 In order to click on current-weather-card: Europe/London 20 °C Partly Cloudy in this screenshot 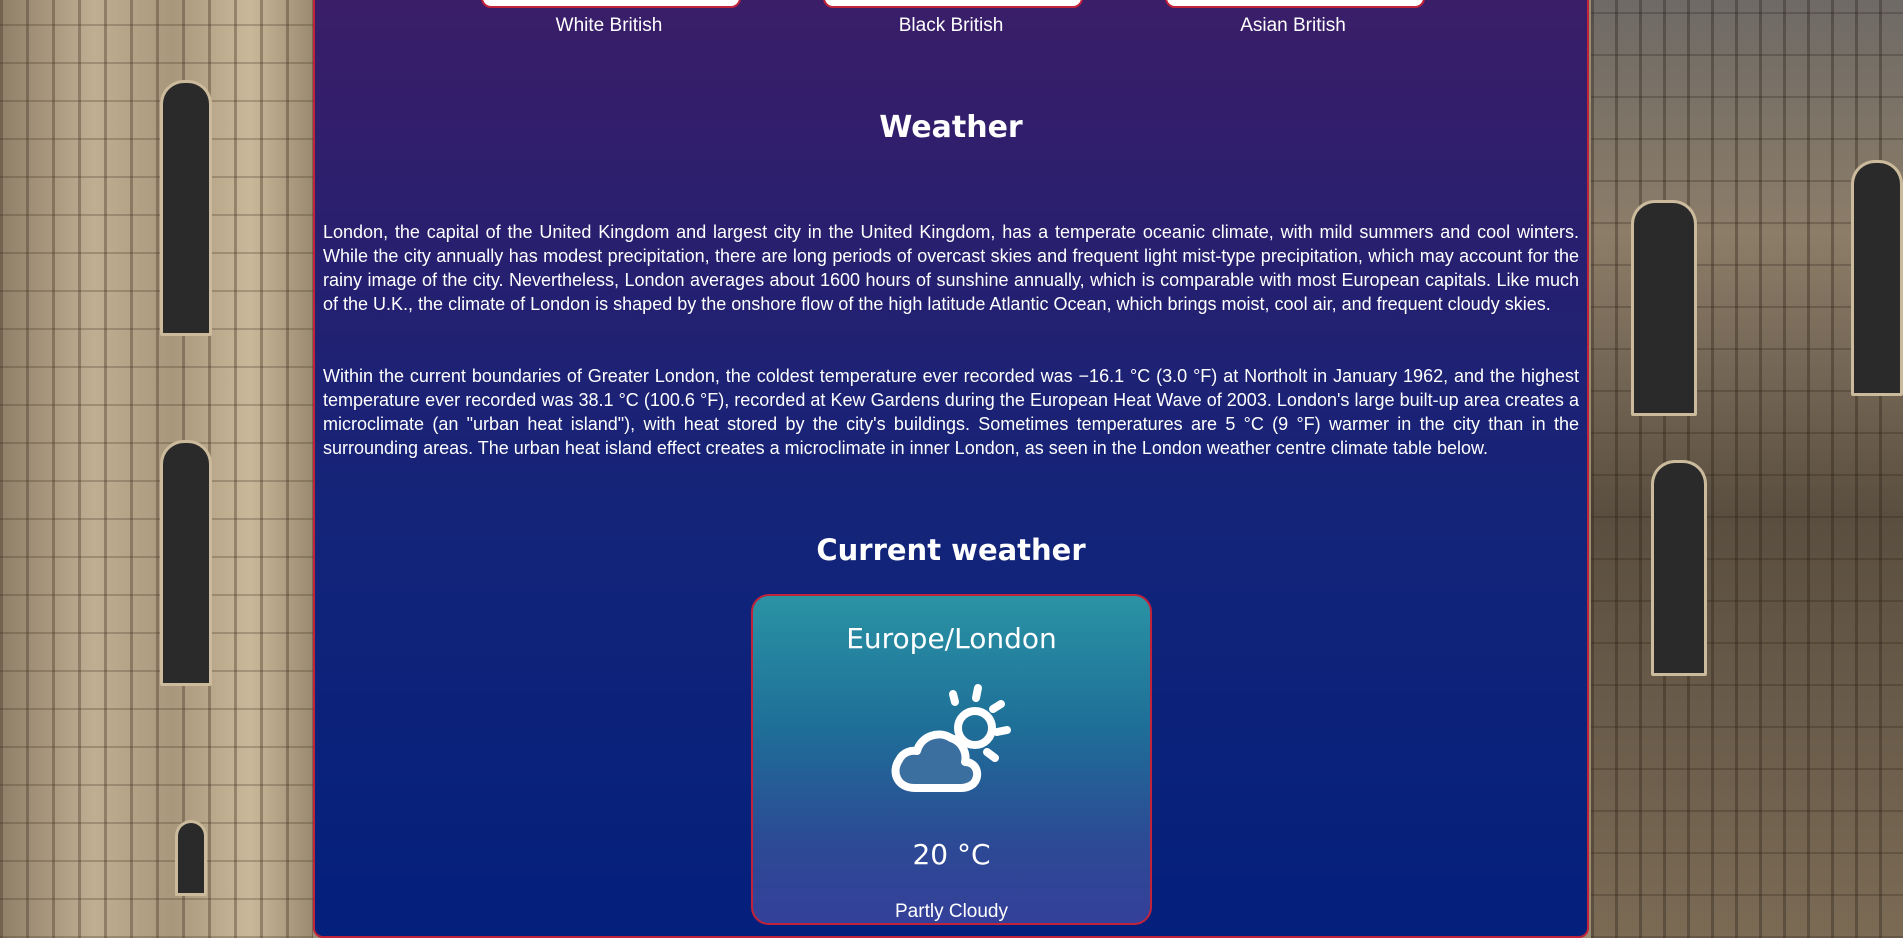, I will do `click(951, 759)`.